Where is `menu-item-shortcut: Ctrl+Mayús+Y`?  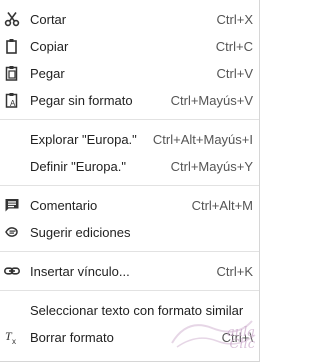
menu-item-shortcut: Ctrl+Mayús+Y is located at coordinates (211, 166).